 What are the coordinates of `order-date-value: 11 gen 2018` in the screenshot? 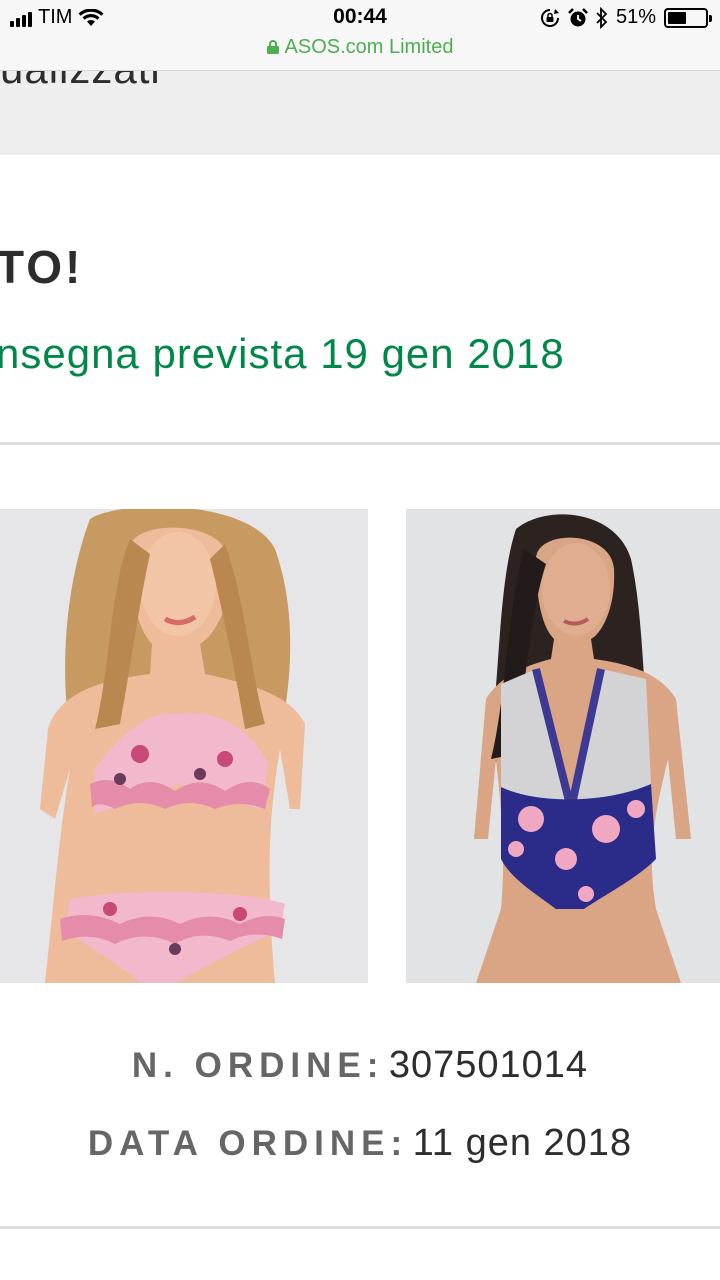 It's located at (522, 1143).